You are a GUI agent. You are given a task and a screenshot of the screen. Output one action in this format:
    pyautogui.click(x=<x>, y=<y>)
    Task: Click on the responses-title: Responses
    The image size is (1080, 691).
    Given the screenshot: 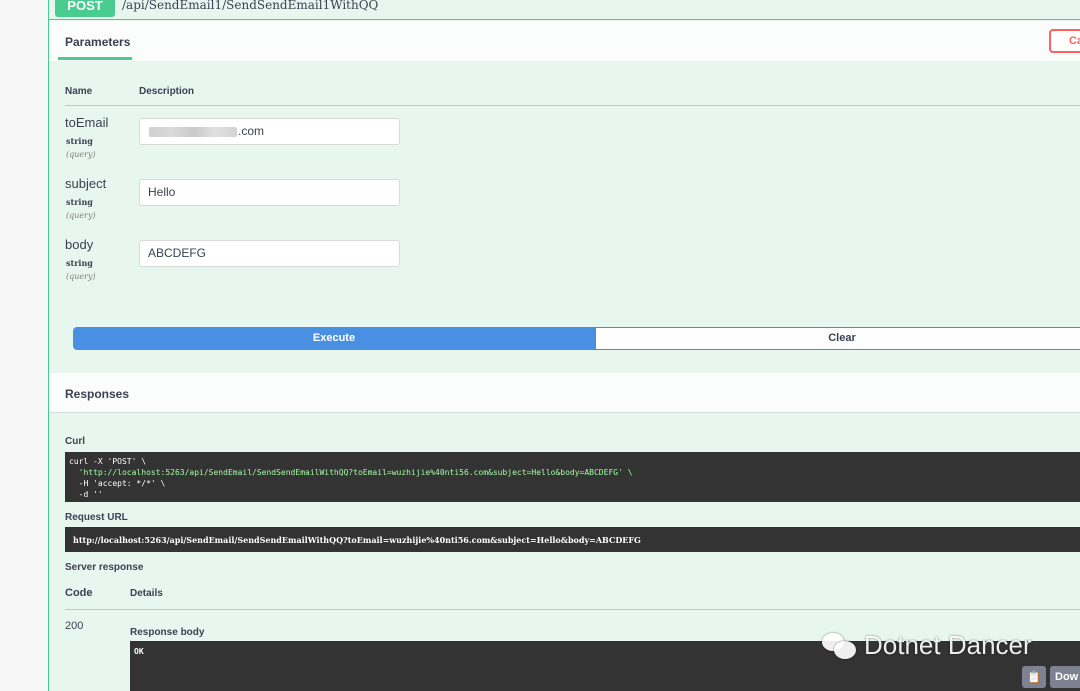 What is the action you would take?
    pyautogui.click(x=97, y=394)
    